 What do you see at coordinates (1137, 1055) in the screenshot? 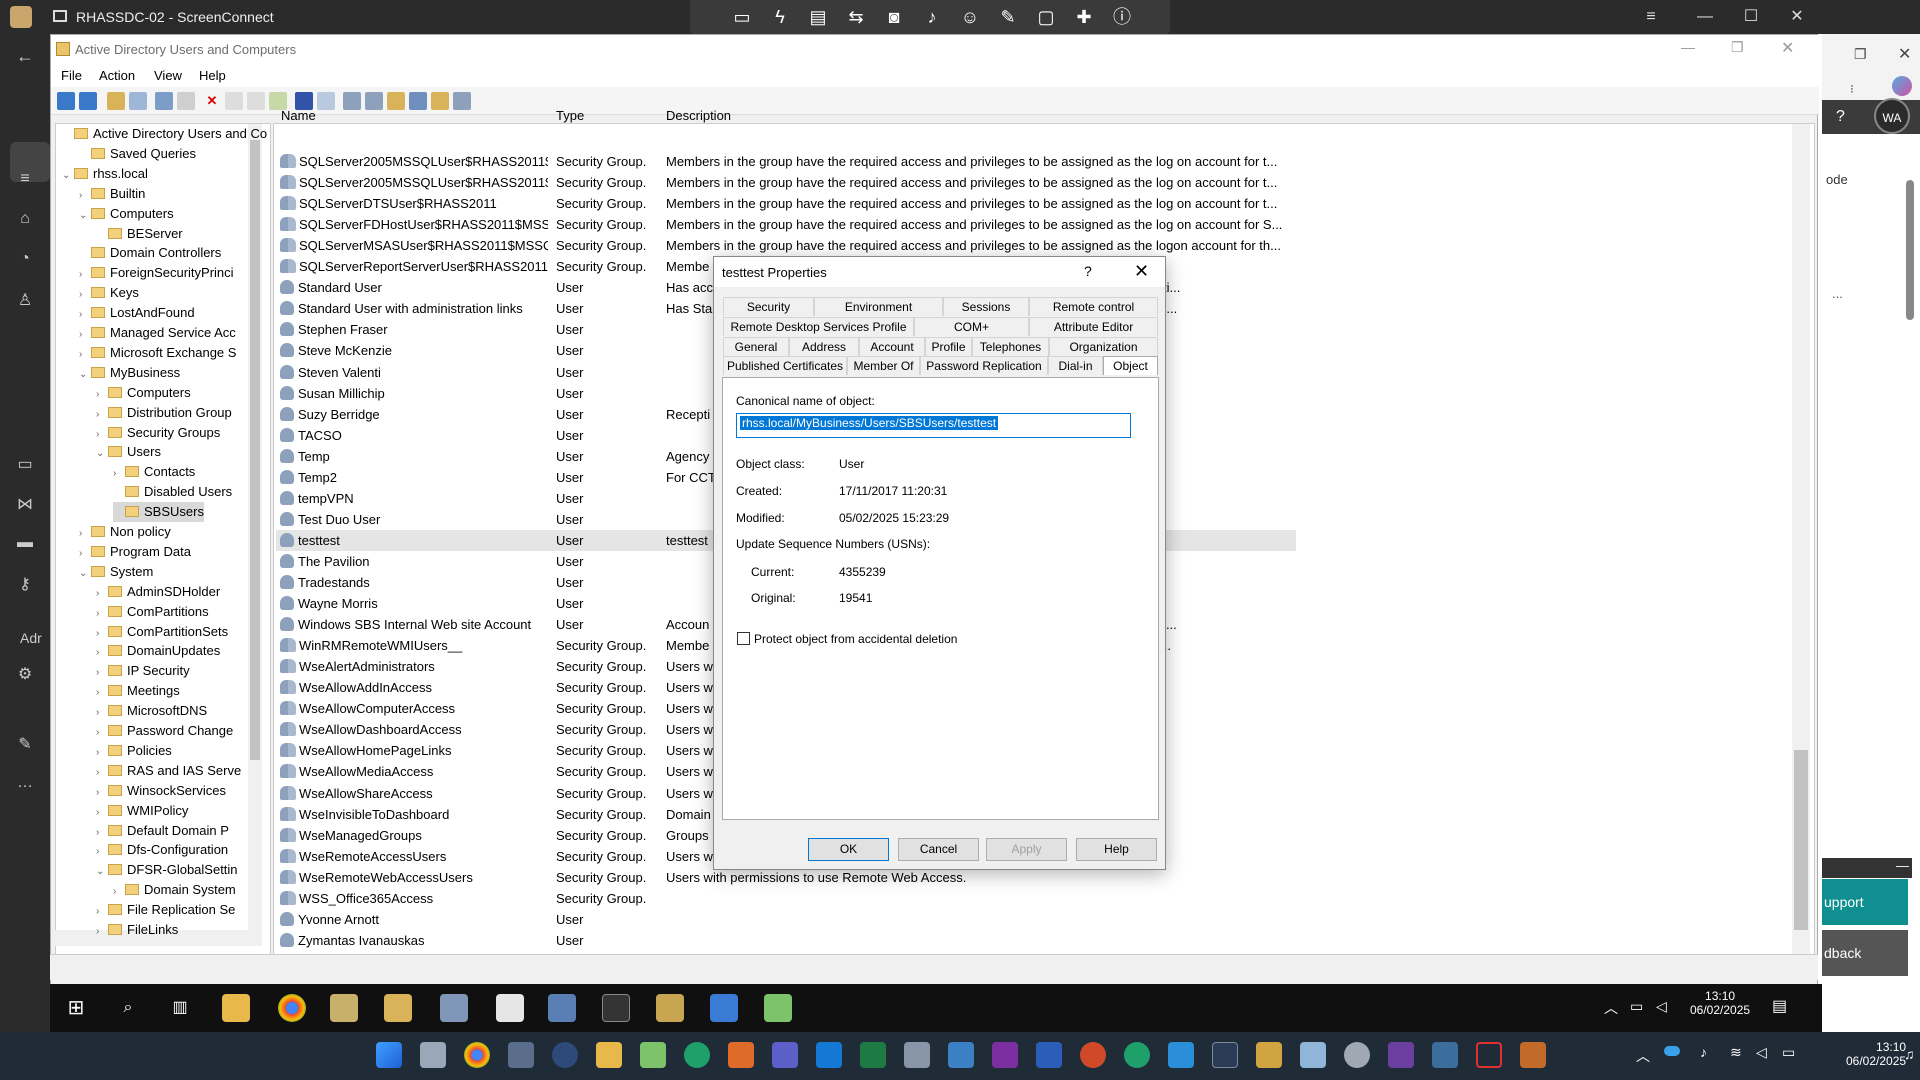
I see `edge-icon` at bounding box center [1137, 1055].